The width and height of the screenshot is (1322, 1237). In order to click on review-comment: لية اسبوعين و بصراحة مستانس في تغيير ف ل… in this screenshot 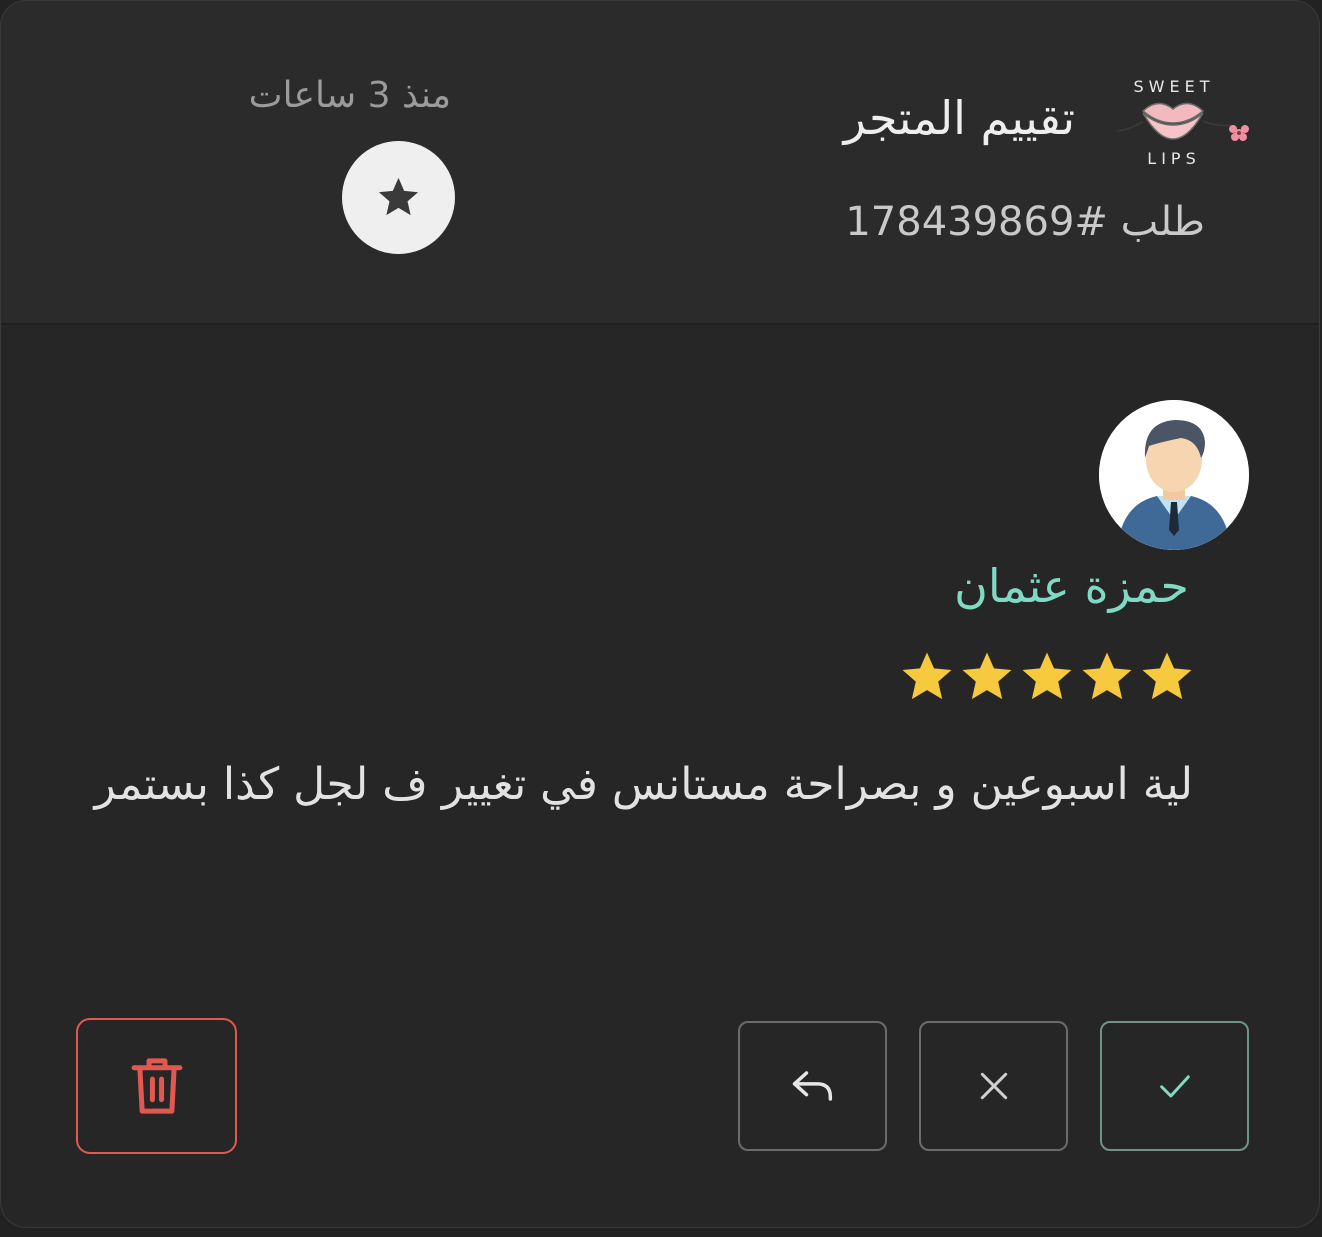, I will do `click(643, 784)`.